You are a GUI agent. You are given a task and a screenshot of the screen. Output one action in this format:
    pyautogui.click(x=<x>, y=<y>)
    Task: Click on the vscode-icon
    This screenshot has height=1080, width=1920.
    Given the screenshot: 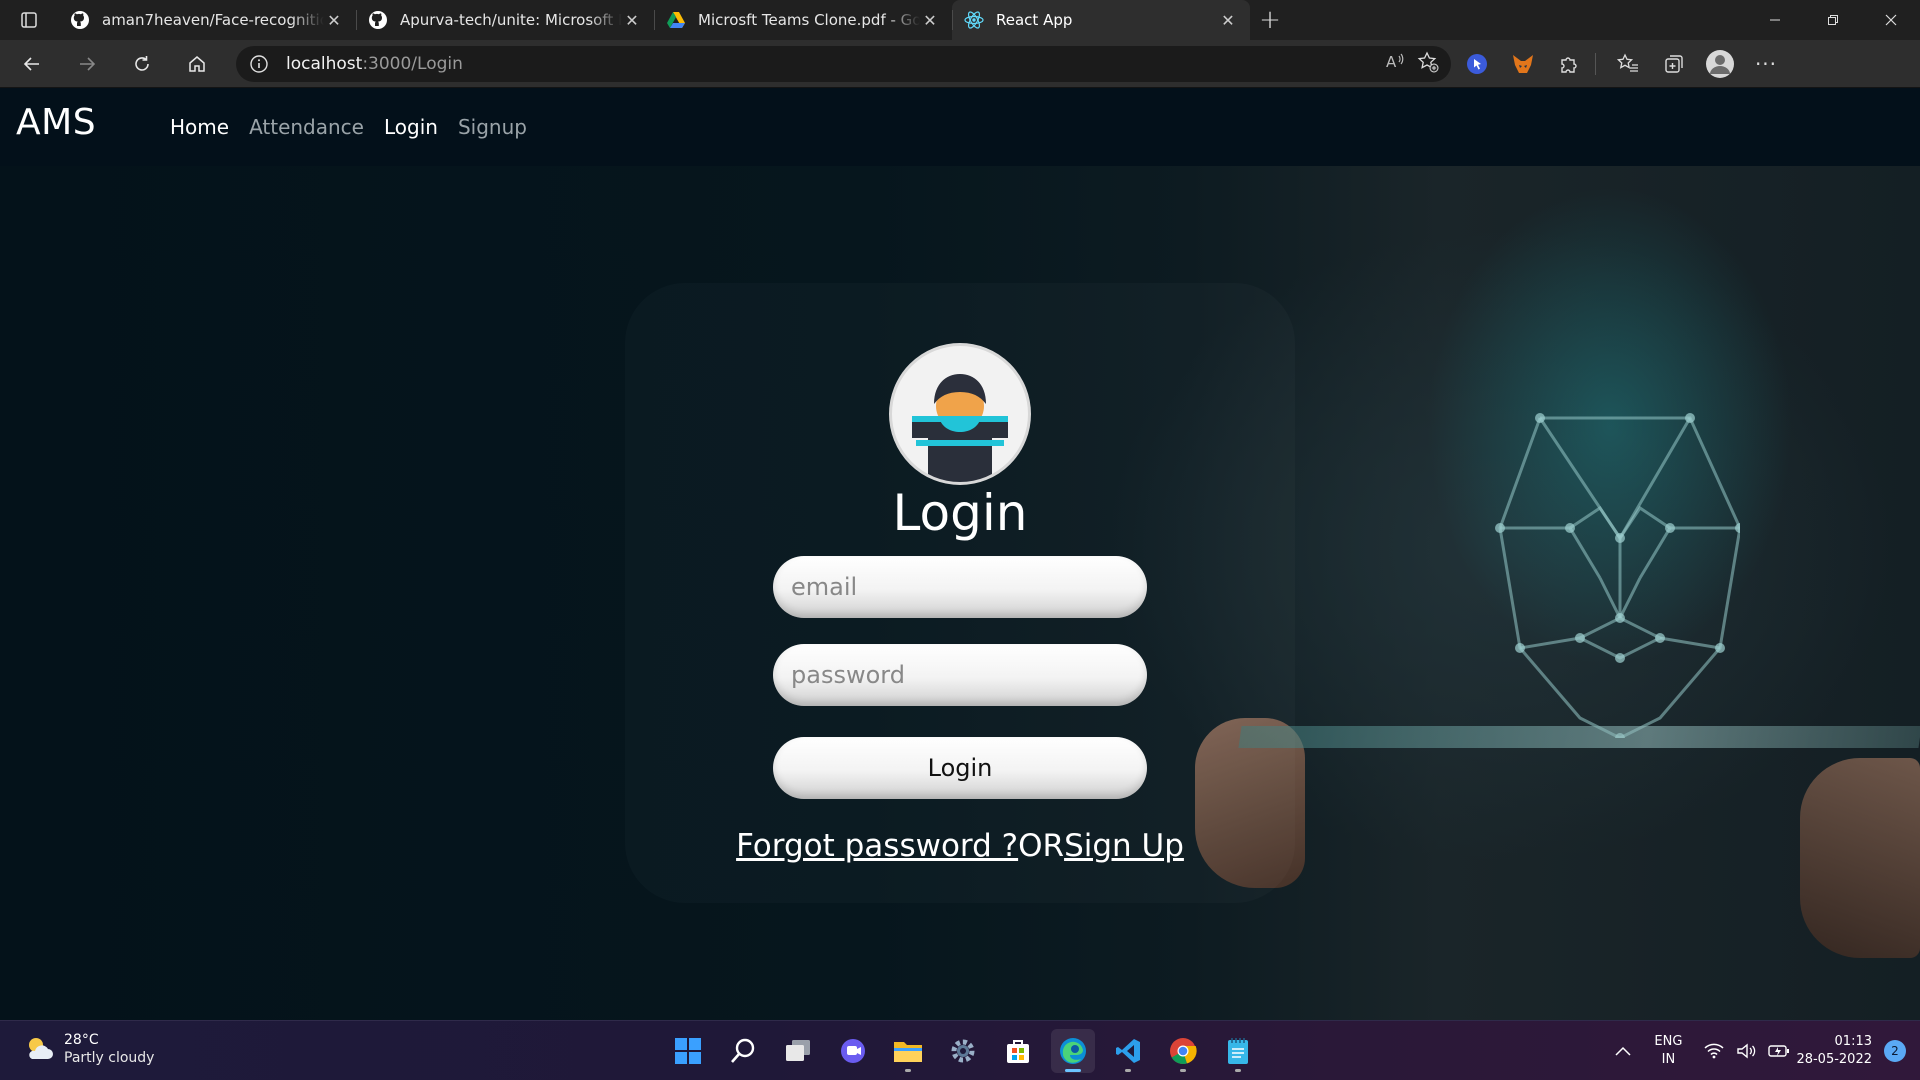 What is the action you would take?
    pyautogui.click(x=1128, y=1051)
    